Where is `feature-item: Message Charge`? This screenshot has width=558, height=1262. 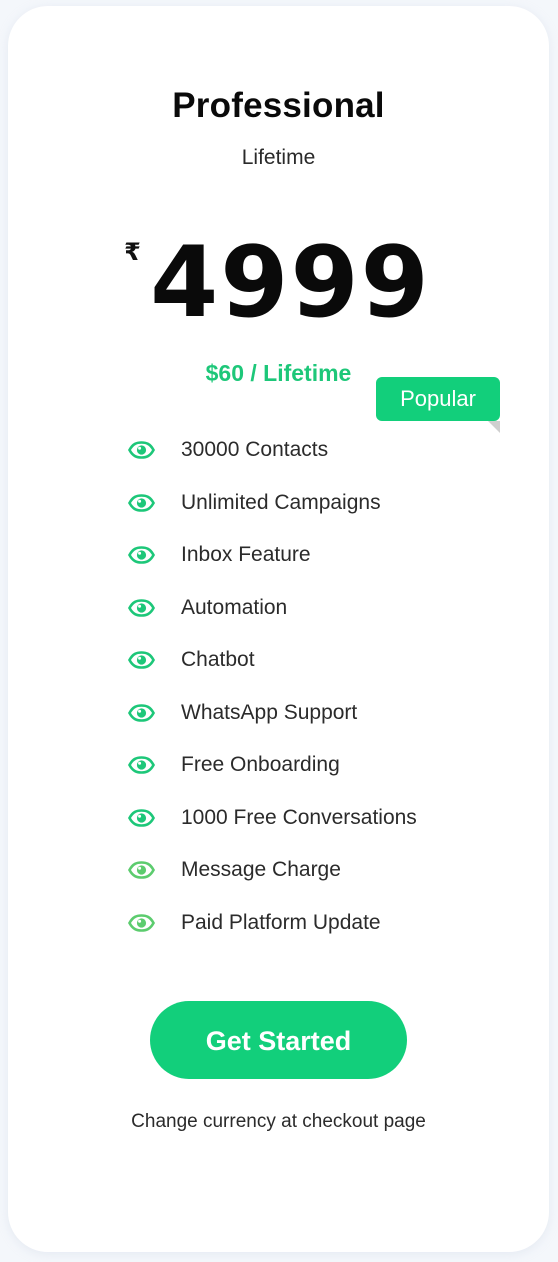 feature-item: Message Charge is located at coordinates (272, 870).